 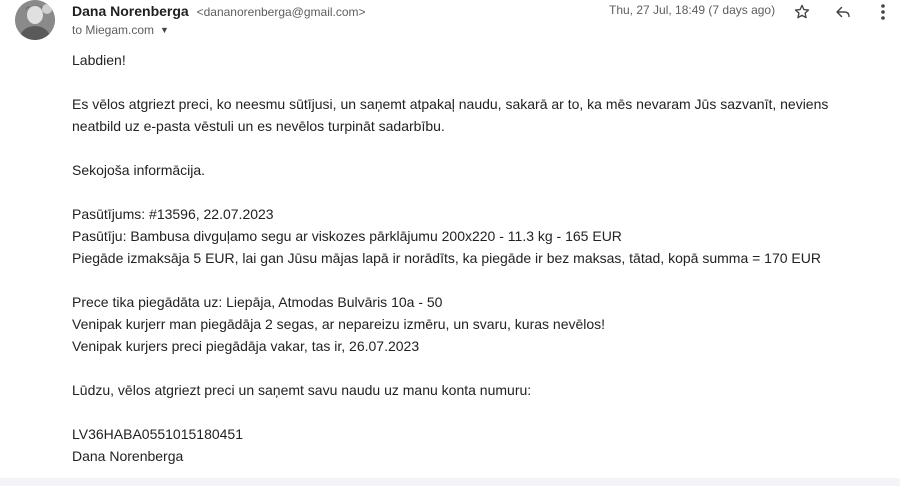 I want to click on star-icon, so click(x=802, y=12).